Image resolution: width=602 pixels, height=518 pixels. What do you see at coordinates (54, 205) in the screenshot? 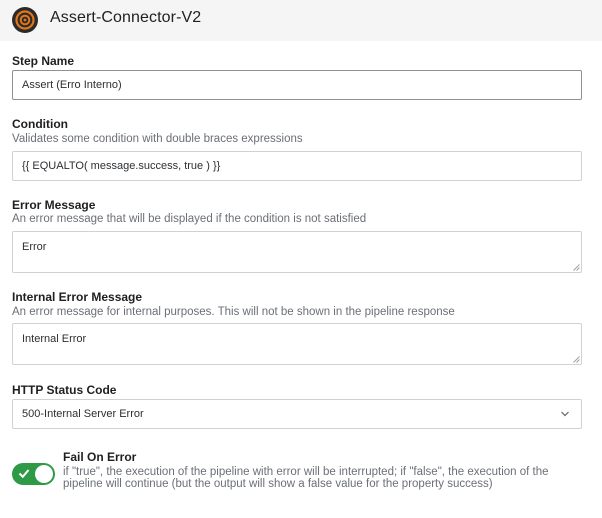
I see `error-message-label: Error Message` at bounding box center [54, 205].